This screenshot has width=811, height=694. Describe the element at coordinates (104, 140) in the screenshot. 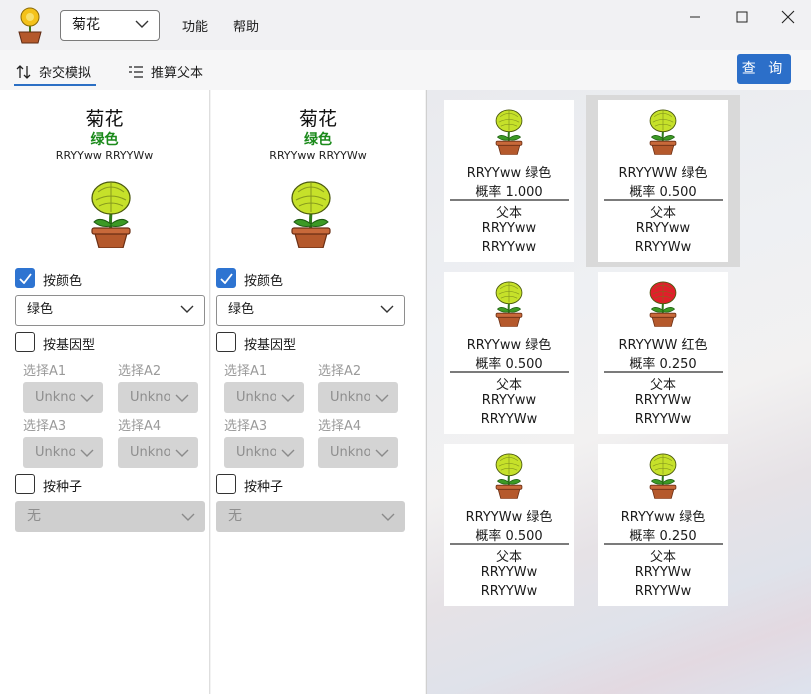

I see `flower-color: 绿色` at that location.